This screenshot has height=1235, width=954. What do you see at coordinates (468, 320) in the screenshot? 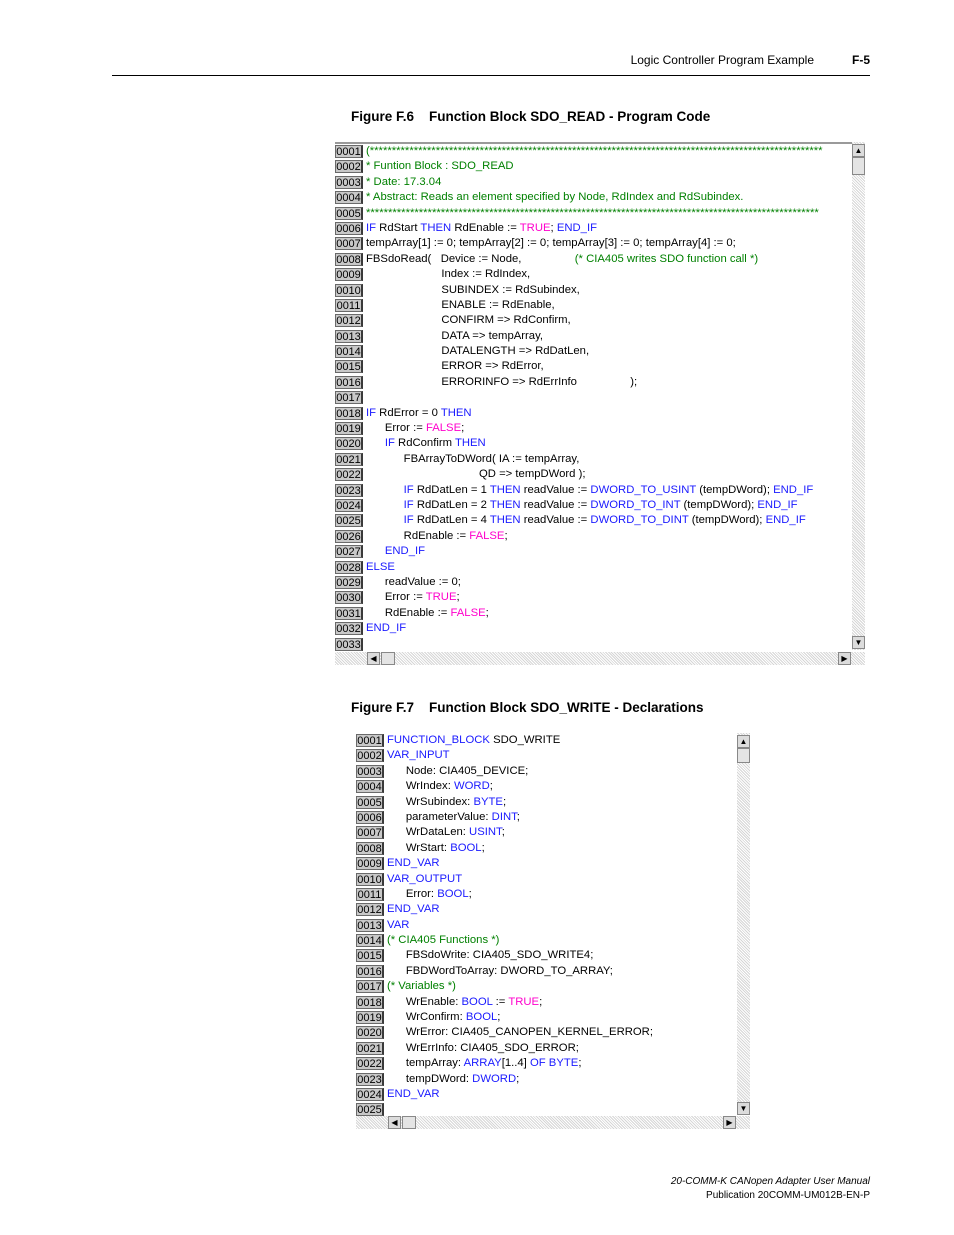
I see `code-token: CONFIRM => RdConfirm,` at bounding box center [468, 320].